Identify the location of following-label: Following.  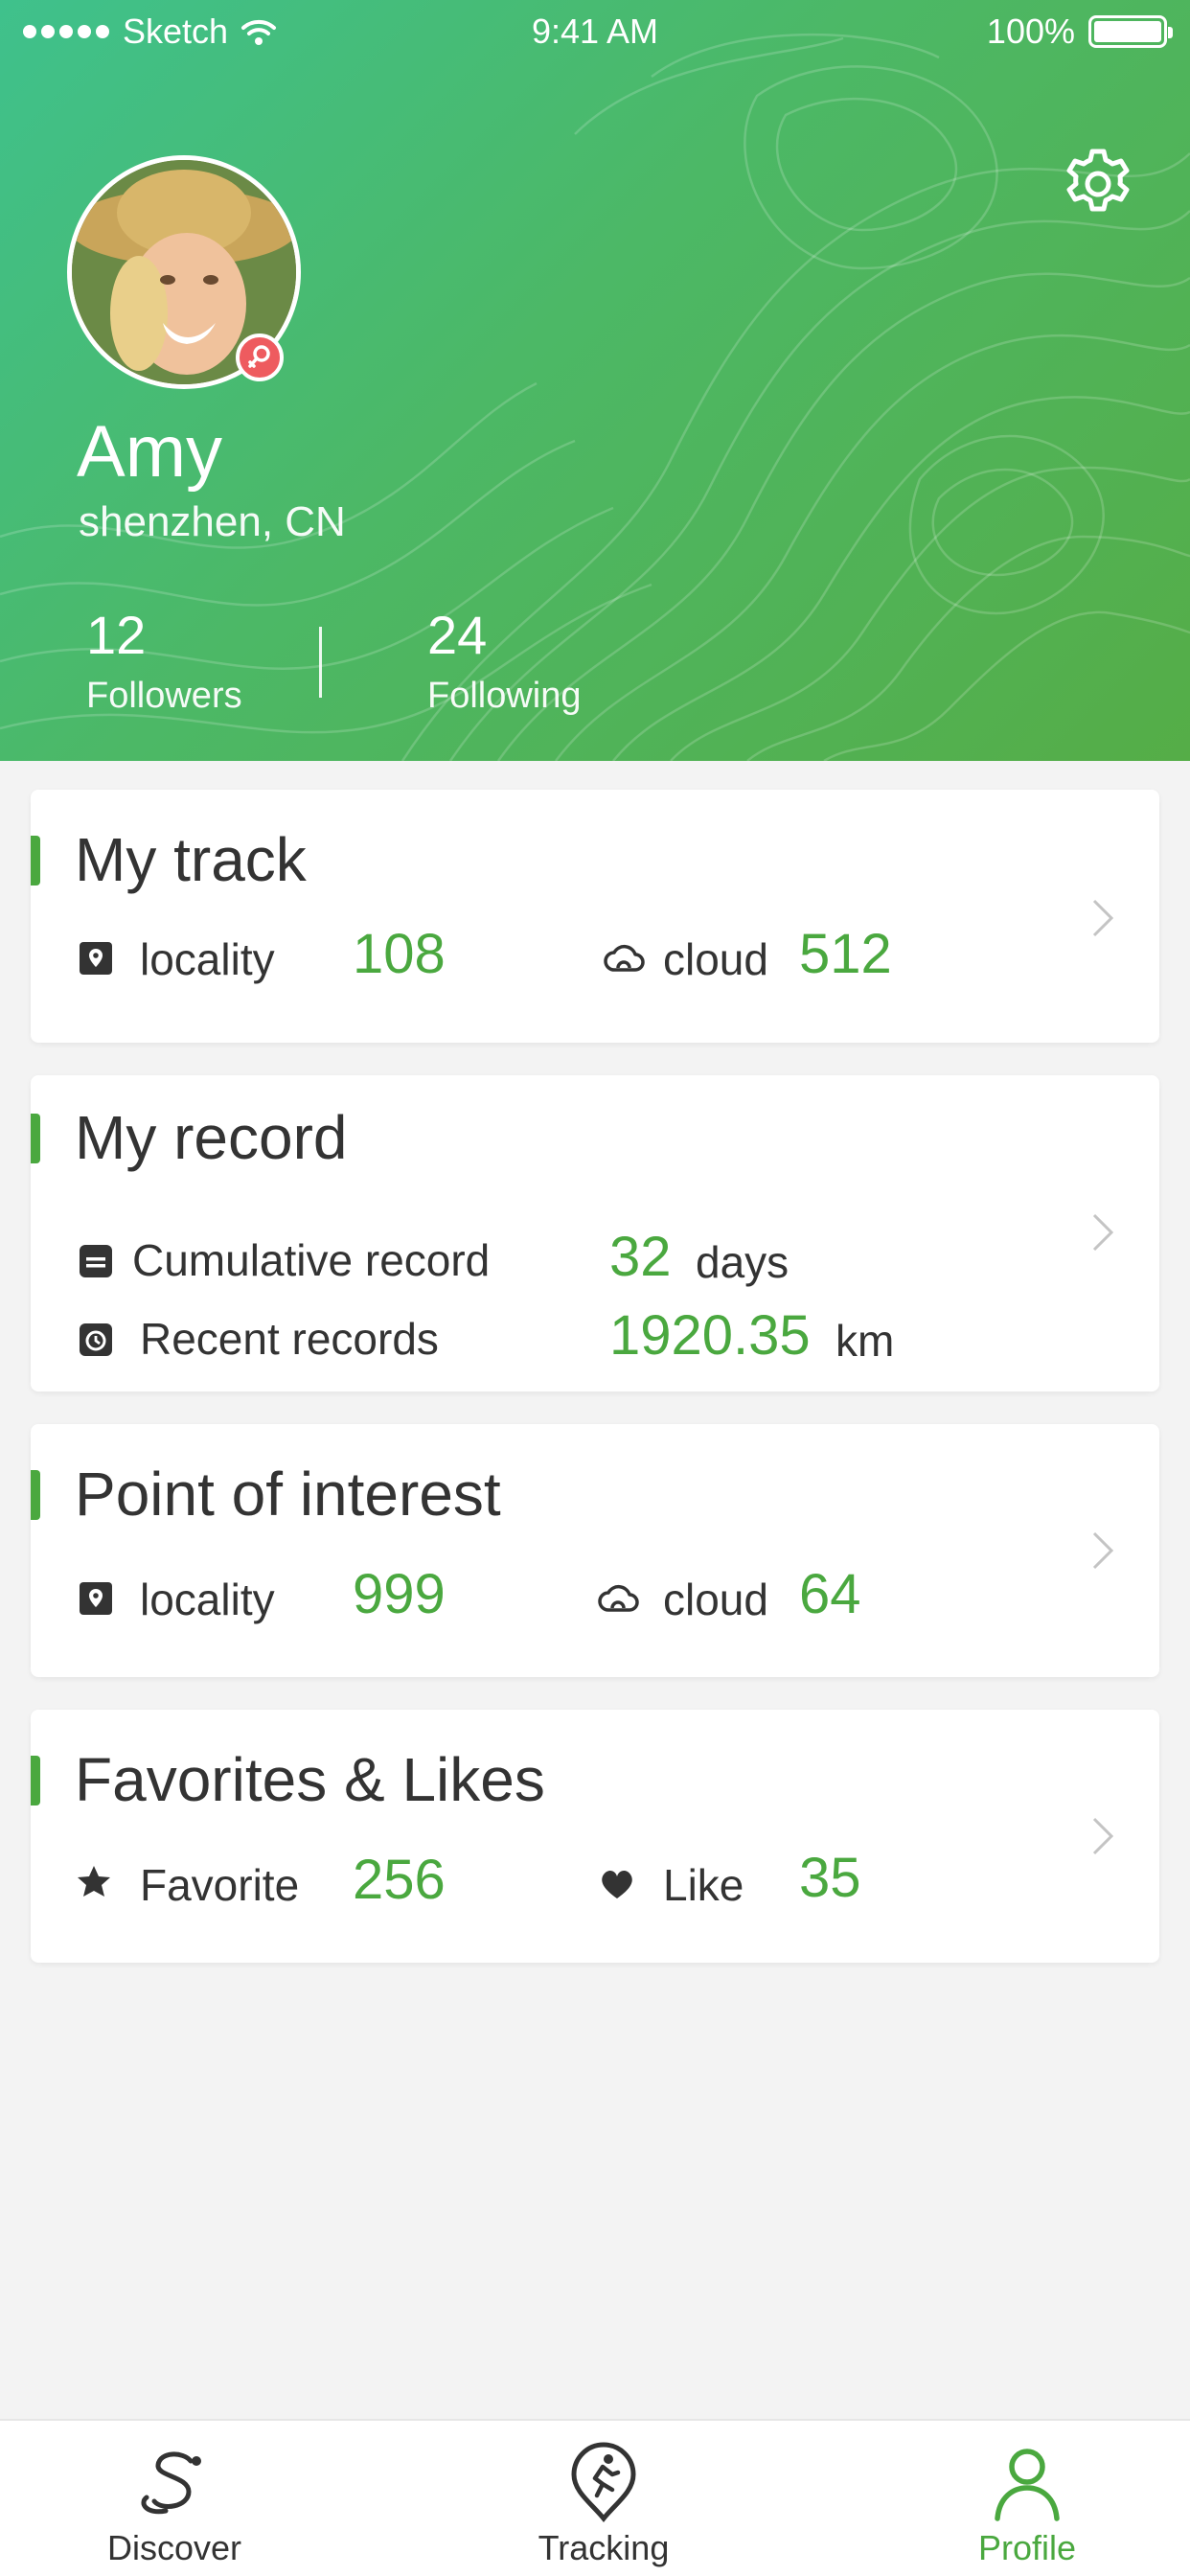
(505, 696).